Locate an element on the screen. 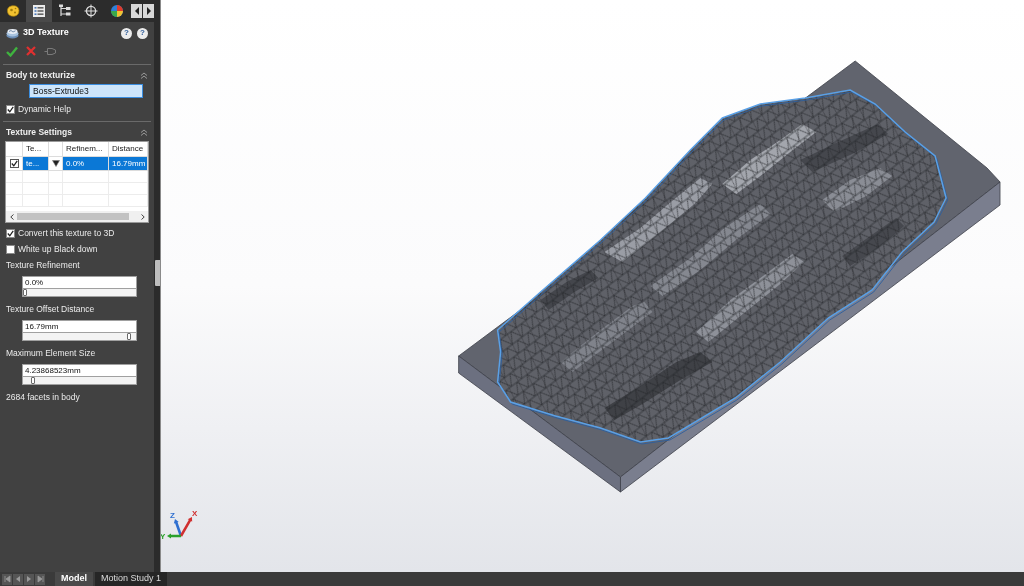 This screenshot has width=1024, height=586. scrollbar-thumb is located at coordinates (73, 216).